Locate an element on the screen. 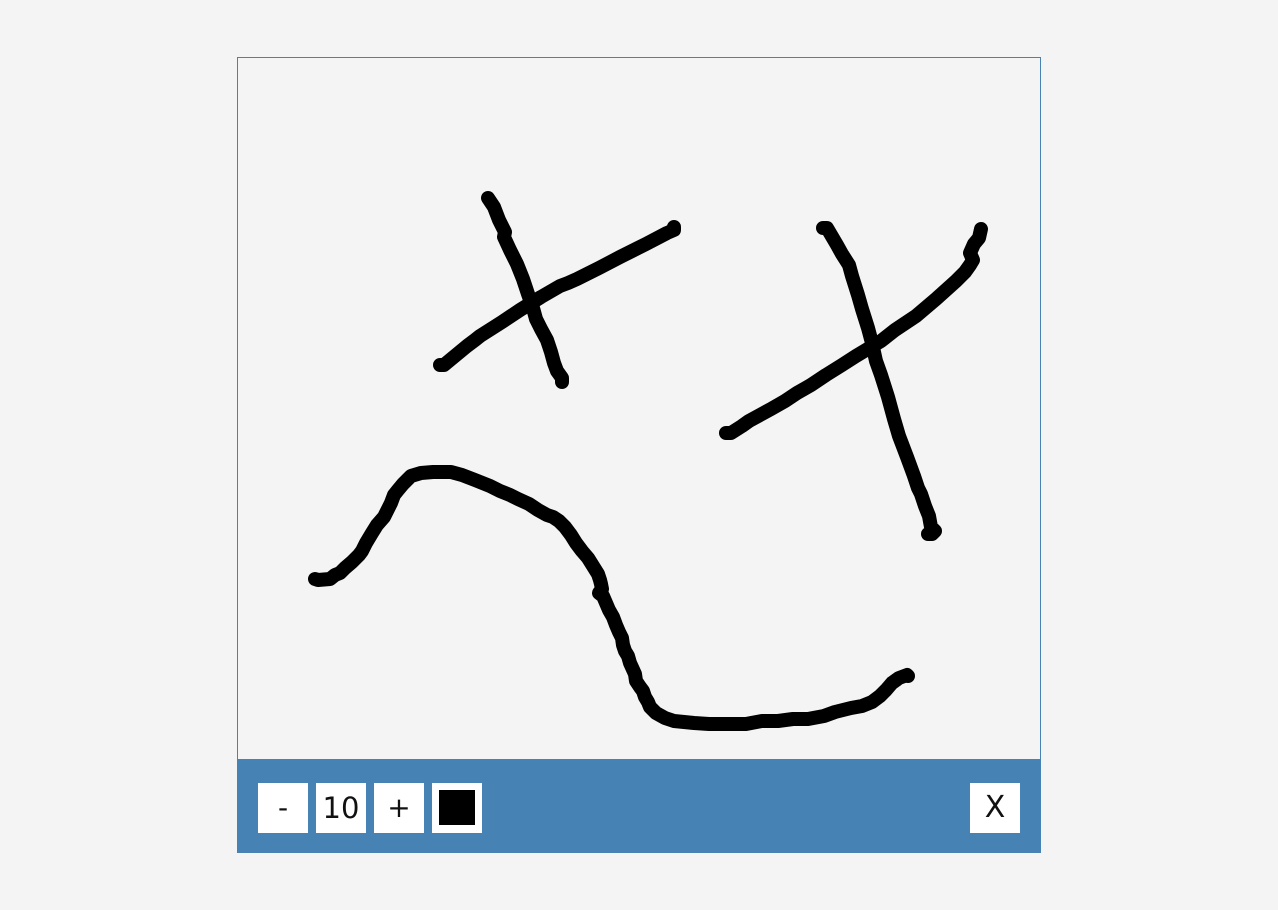 The height and width of the screenshot is (910, 1278). brush-size-display: 10 is located at coordinates (341, 808).